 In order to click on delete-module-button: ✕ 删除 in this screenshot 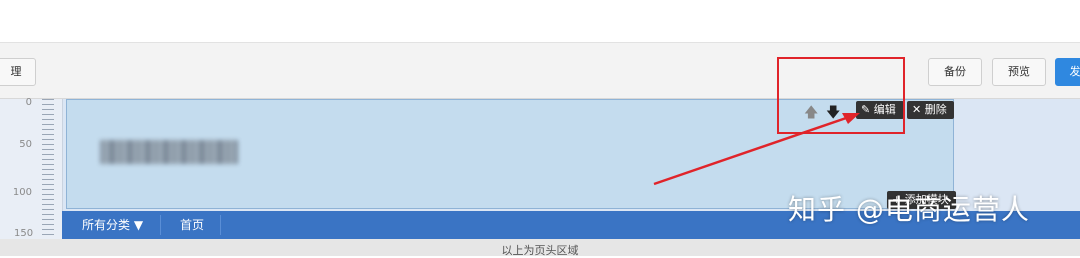, I will do `click(930, 110)`.